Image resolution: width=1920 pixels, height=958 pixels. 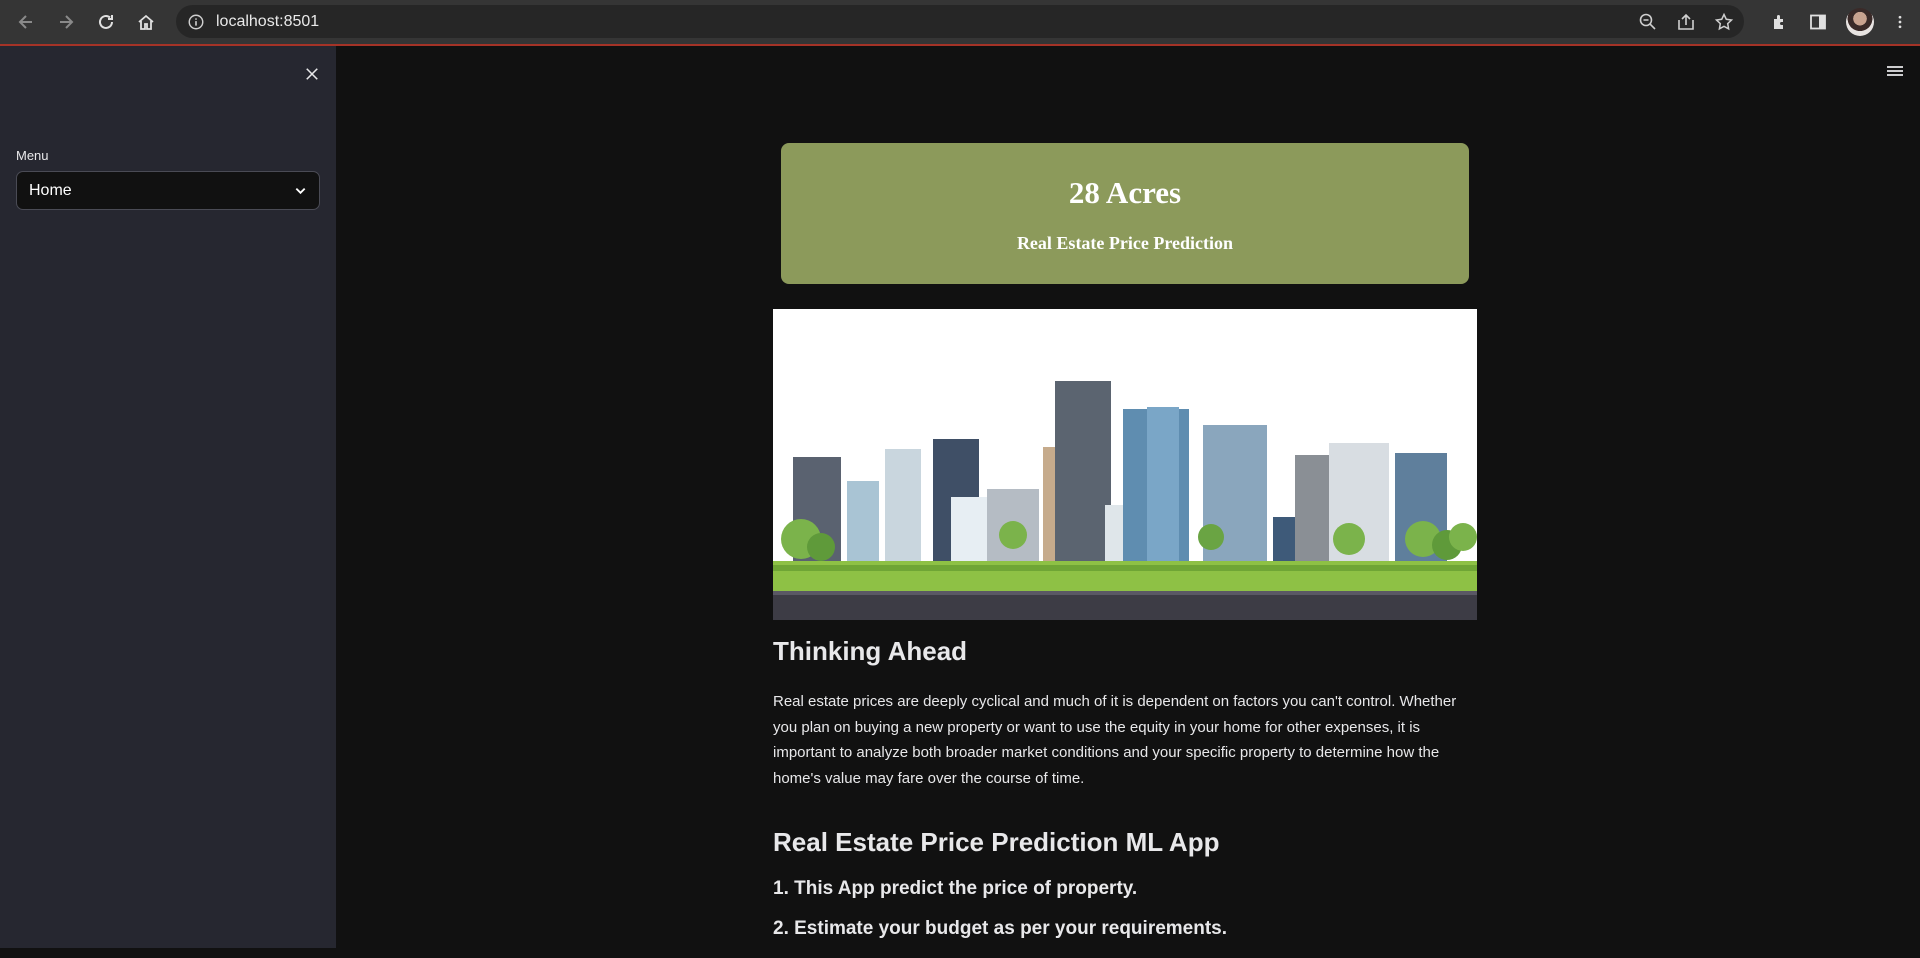 I want to click on close-icon, so click(x=312, y=74).